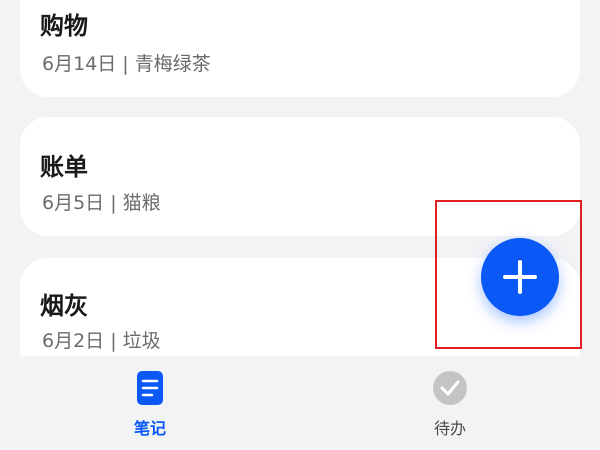  I want to click on plus-icon, so click(520, 277).